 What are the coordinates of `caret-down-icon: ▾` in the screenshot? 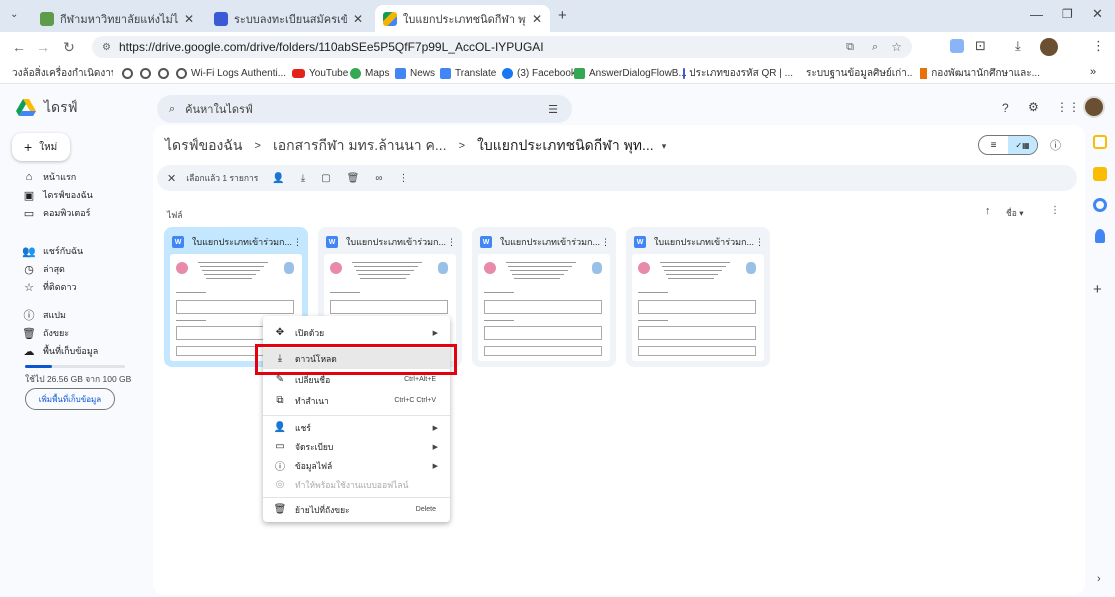 It's located at (664, 146).